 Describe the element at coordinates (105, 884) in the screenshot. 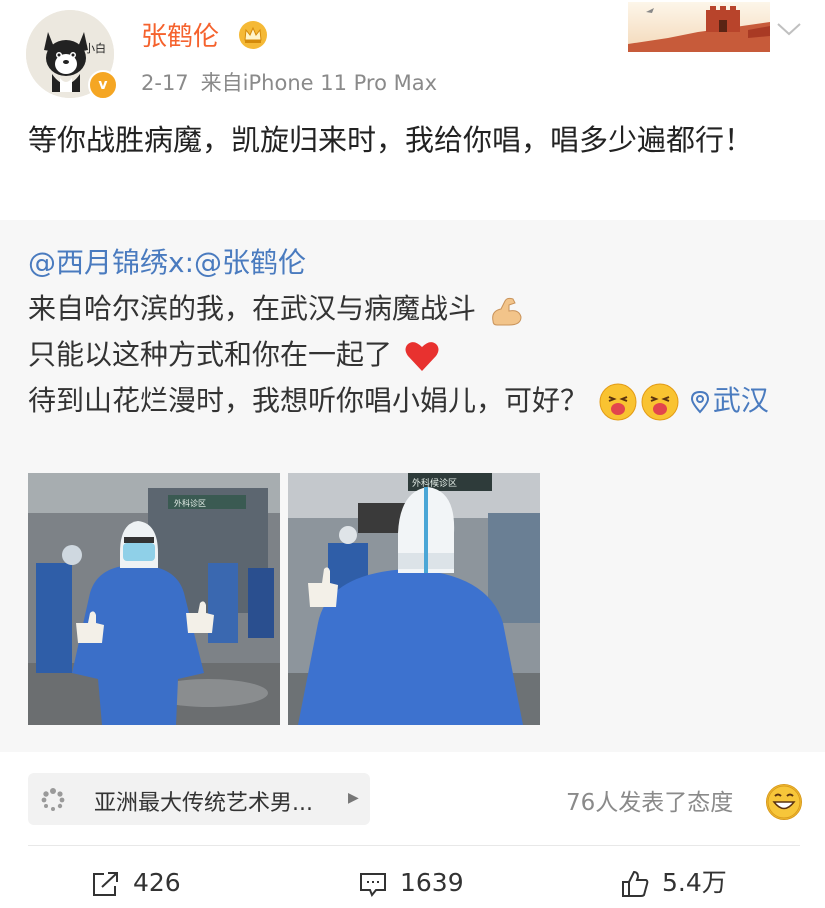

I see `share-icon` at that location.